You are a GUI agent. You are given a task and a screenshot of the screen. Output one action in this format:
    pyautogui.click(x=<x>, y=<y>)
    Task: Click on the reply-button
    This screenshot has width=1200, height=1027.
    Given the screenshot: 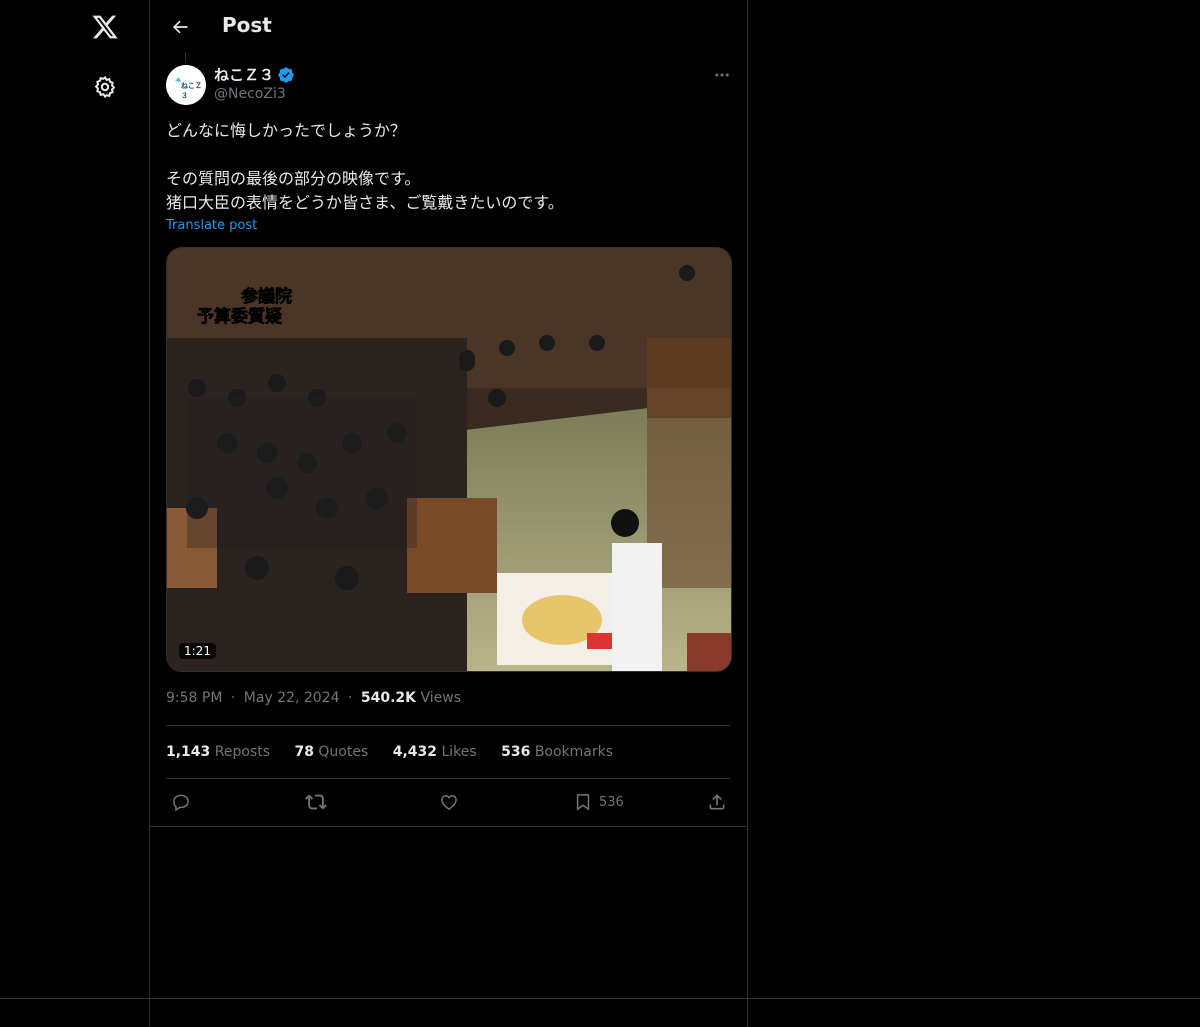 What is the action you would take?
    pyautogui.click(x=181, y=802)
    